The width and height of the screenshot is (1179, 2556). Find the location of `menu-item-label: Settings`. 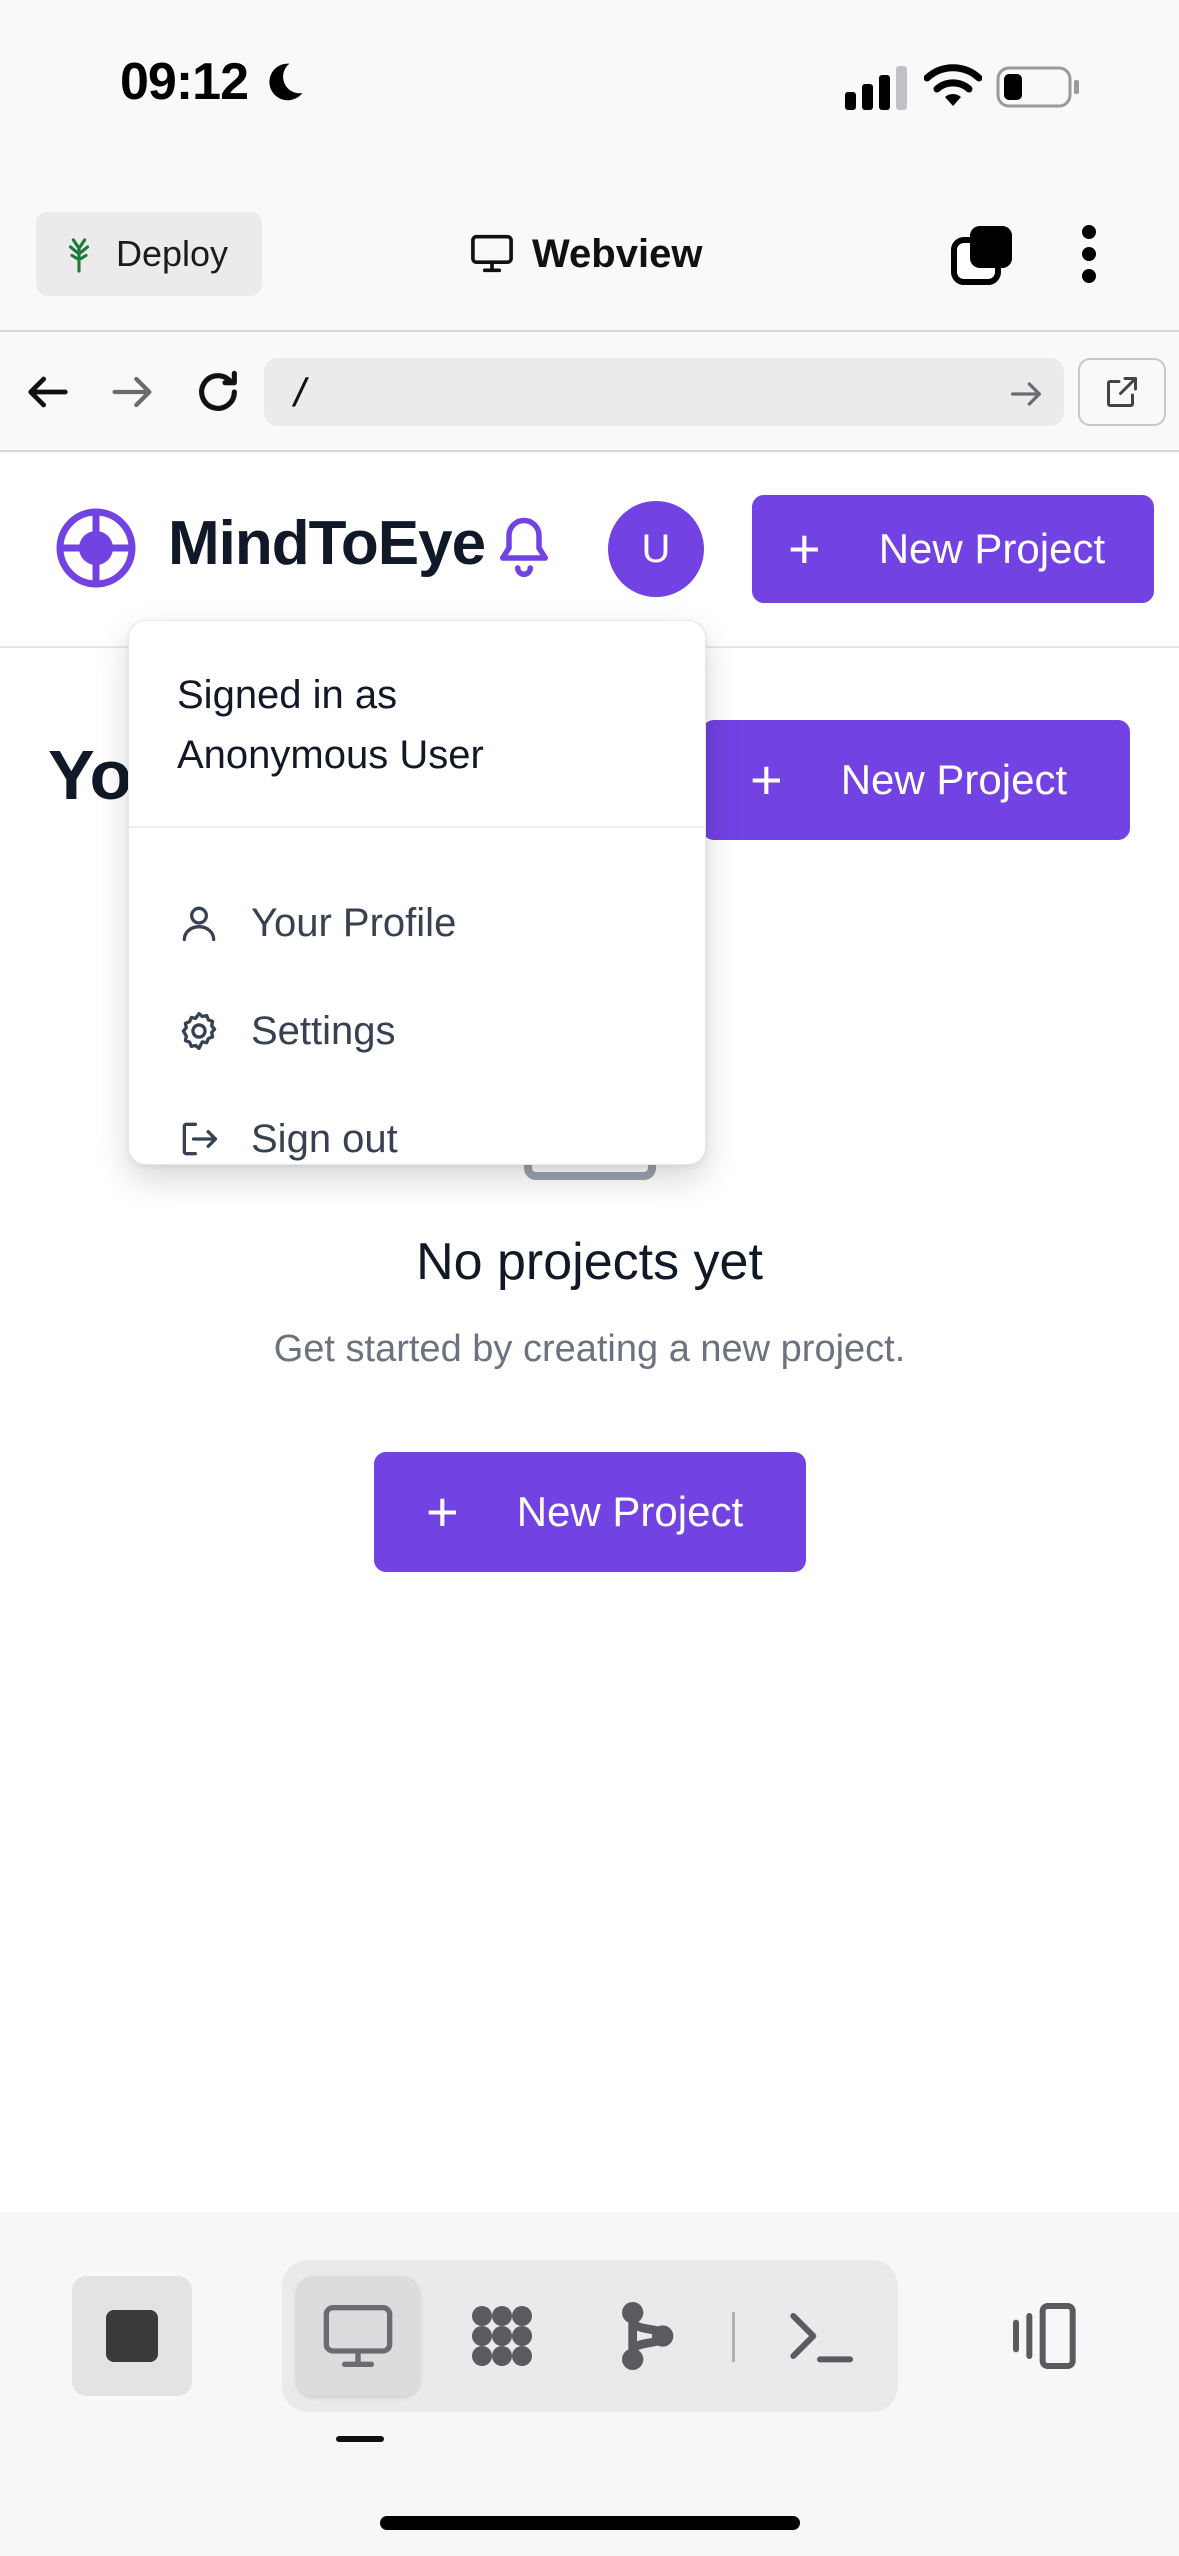

menu-item-label: Settings is located at coordinates (323, 1030).